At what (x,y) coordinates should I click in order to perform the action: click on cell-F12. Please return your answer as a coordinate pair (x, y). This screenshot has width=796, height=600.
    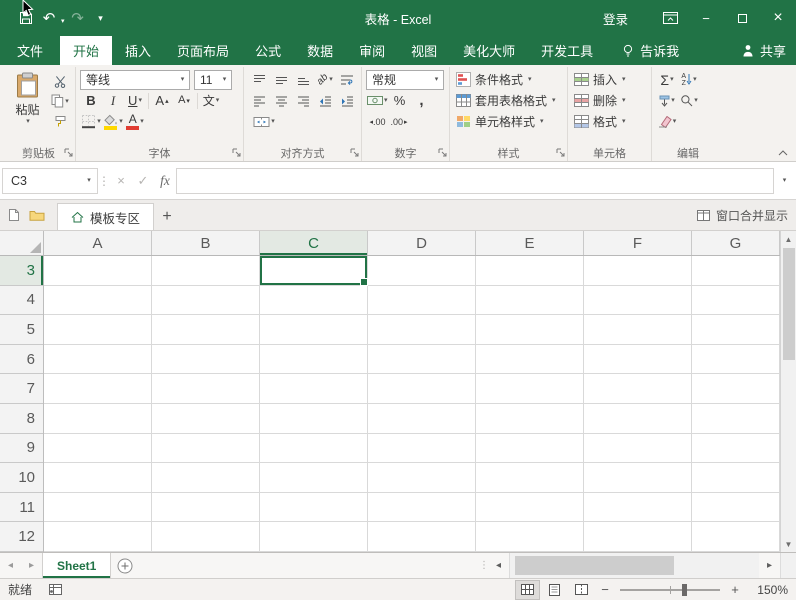
    Looking at the image, I should click on (638, 537).